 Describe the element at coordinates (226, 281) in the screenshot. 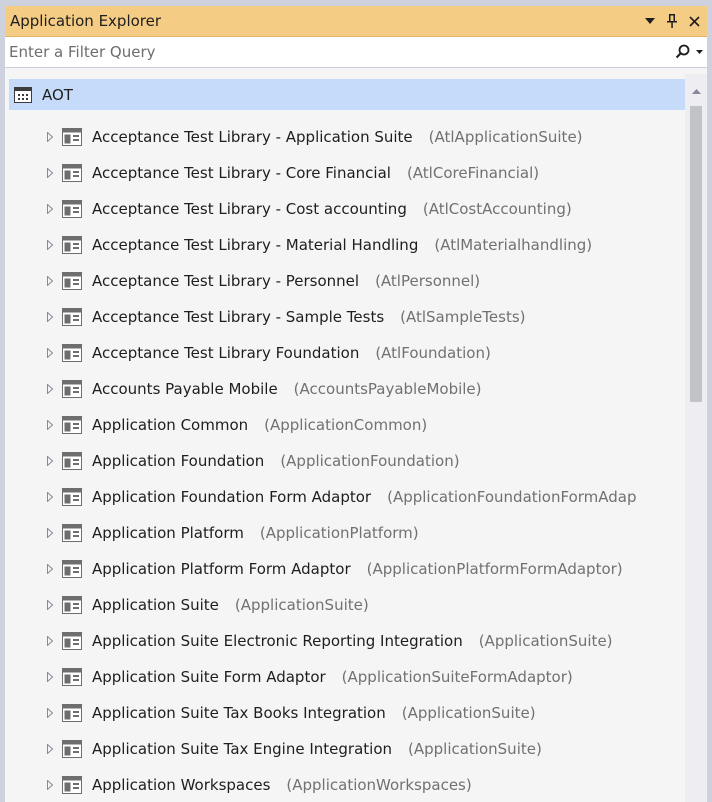

I see `tree-item-name: Acceptance Test Library - Personnel` at that location.